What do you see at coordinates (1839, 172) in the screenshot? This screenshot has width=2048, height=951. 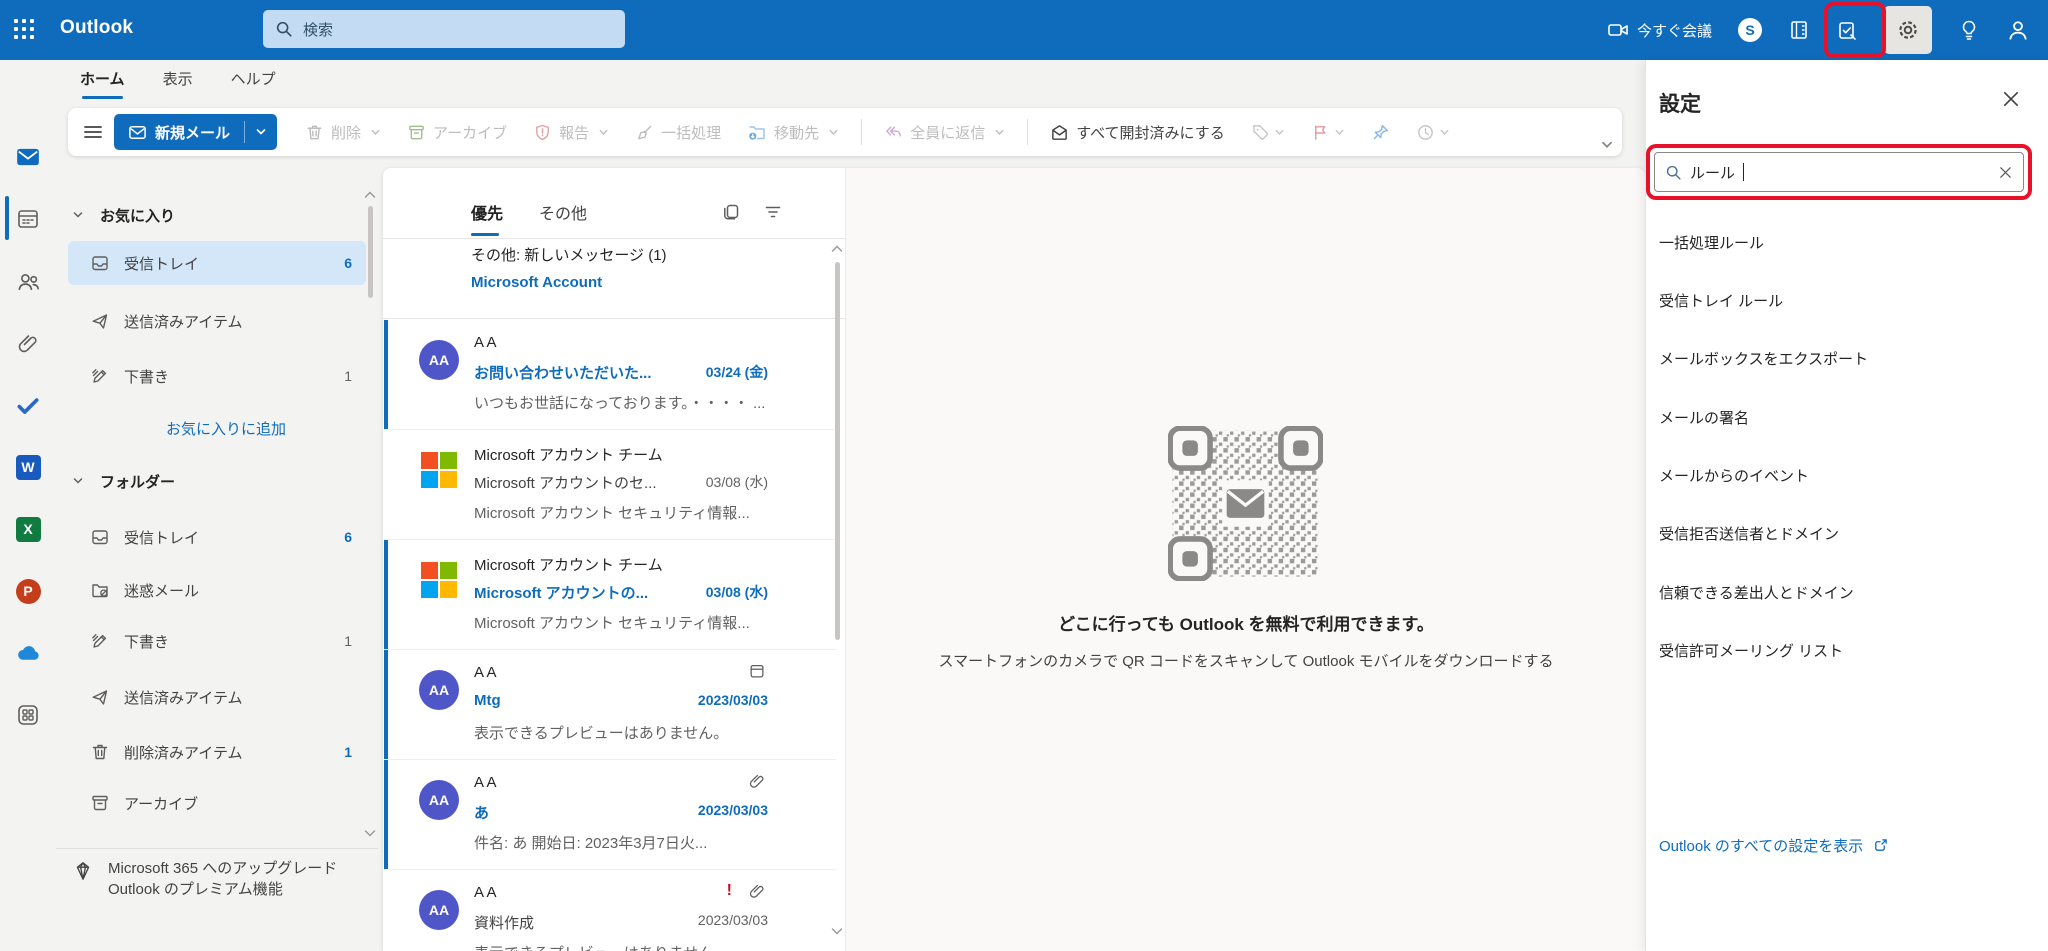 I see `settings-search-input: ルール` at bounding box center [1839, 172].